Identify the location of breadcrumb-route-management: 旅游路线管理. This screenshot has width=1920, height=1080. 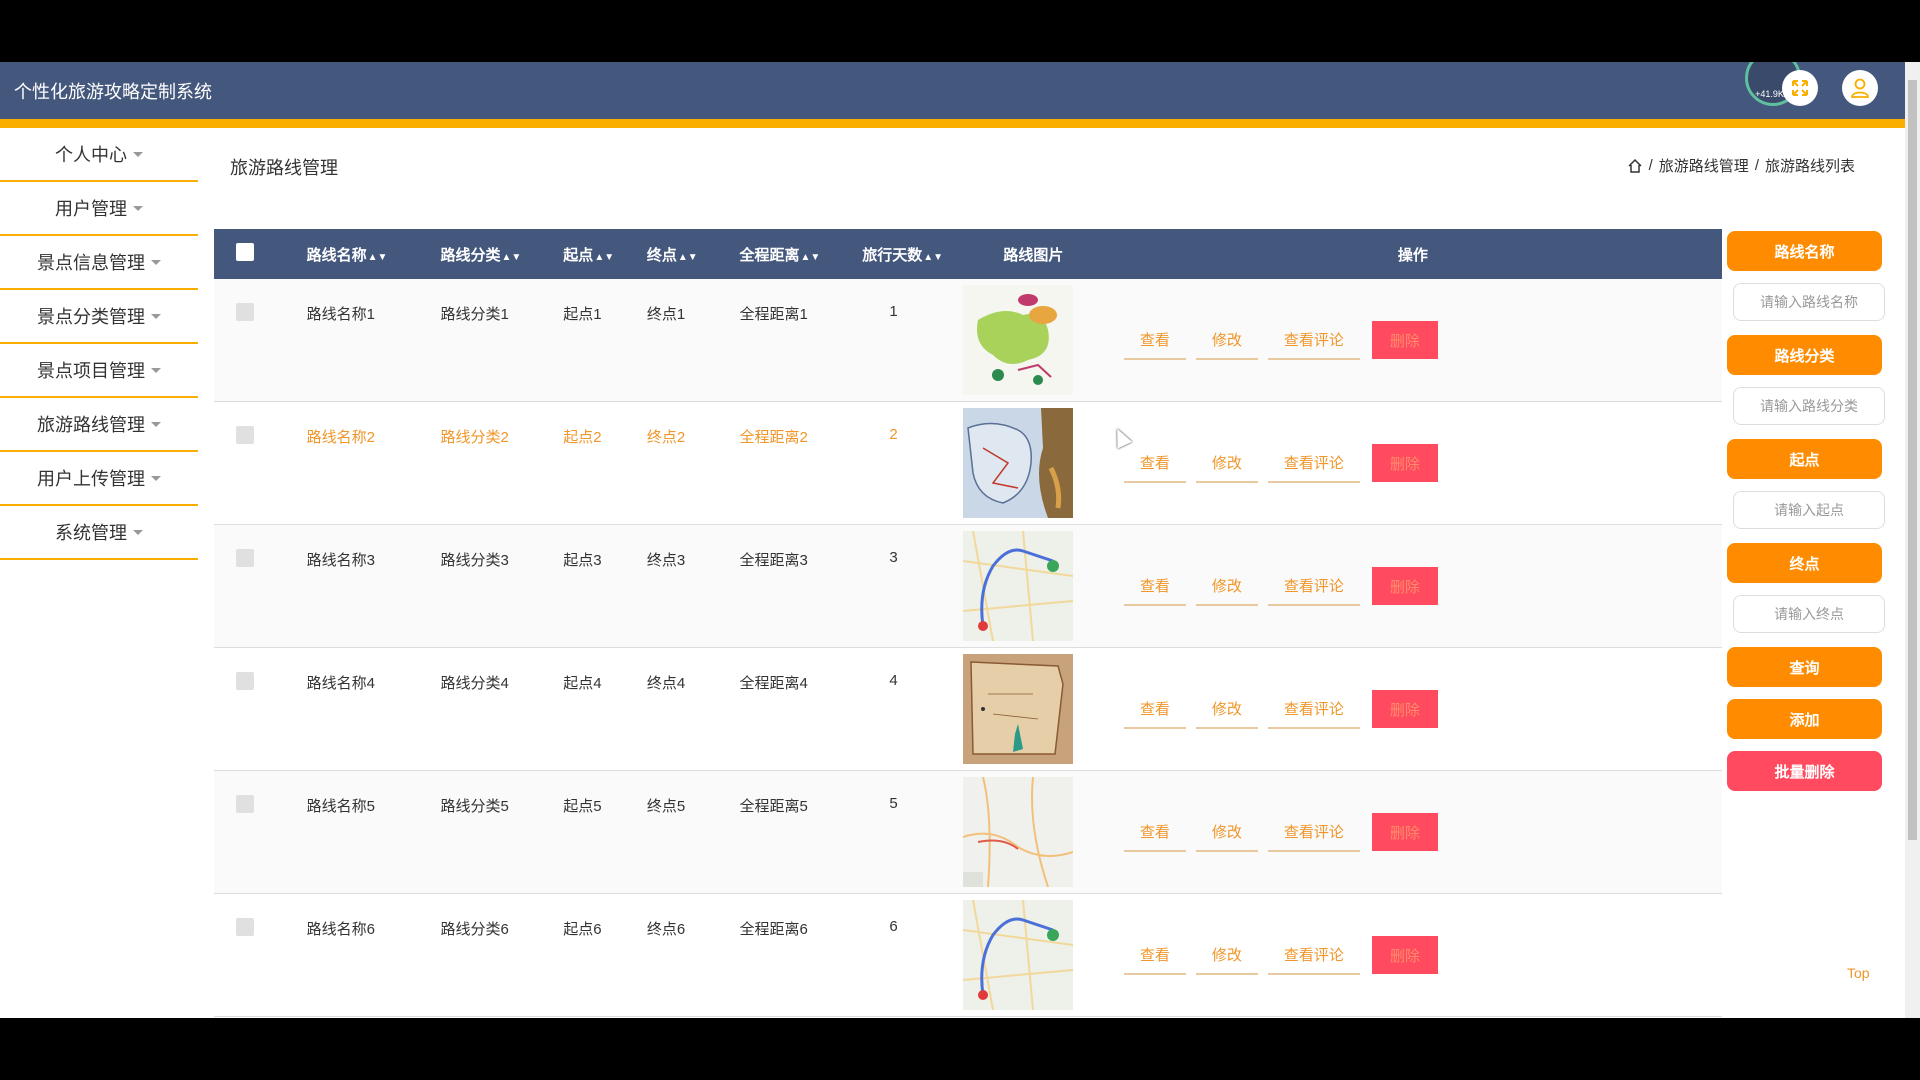
(1704, 165).